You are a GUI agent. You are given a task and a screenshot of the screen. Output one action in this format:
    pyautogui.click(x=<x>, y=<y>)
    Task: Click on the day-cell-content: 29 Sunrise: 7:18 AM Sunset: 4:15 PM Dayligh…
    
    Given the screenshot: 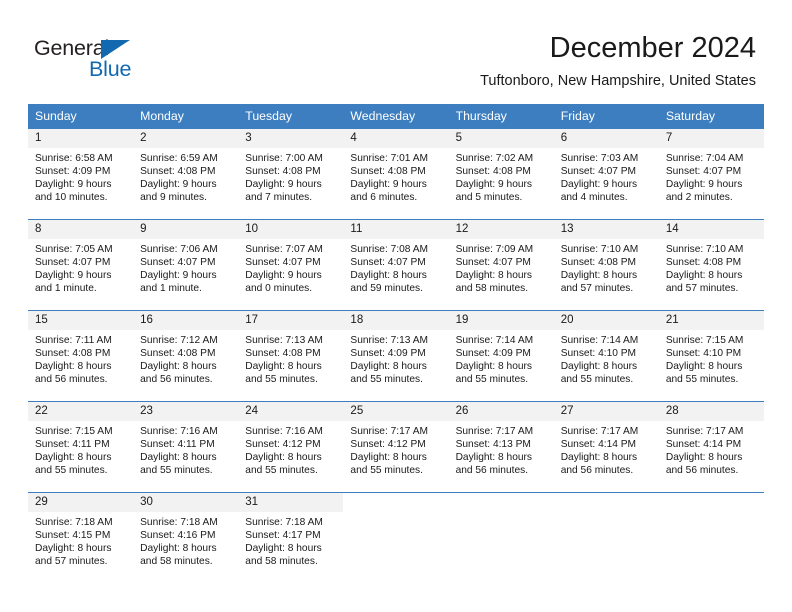 What is the action you would take?
    pyautogui.click(x=81, y=538)
    